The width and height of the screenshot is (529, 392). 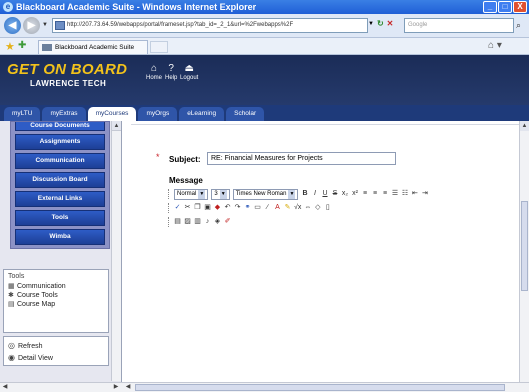 What do you see at coordinates (171, 72) in the screenshot?
I see `help-link: ? Help` at bounding box center [171, 72].